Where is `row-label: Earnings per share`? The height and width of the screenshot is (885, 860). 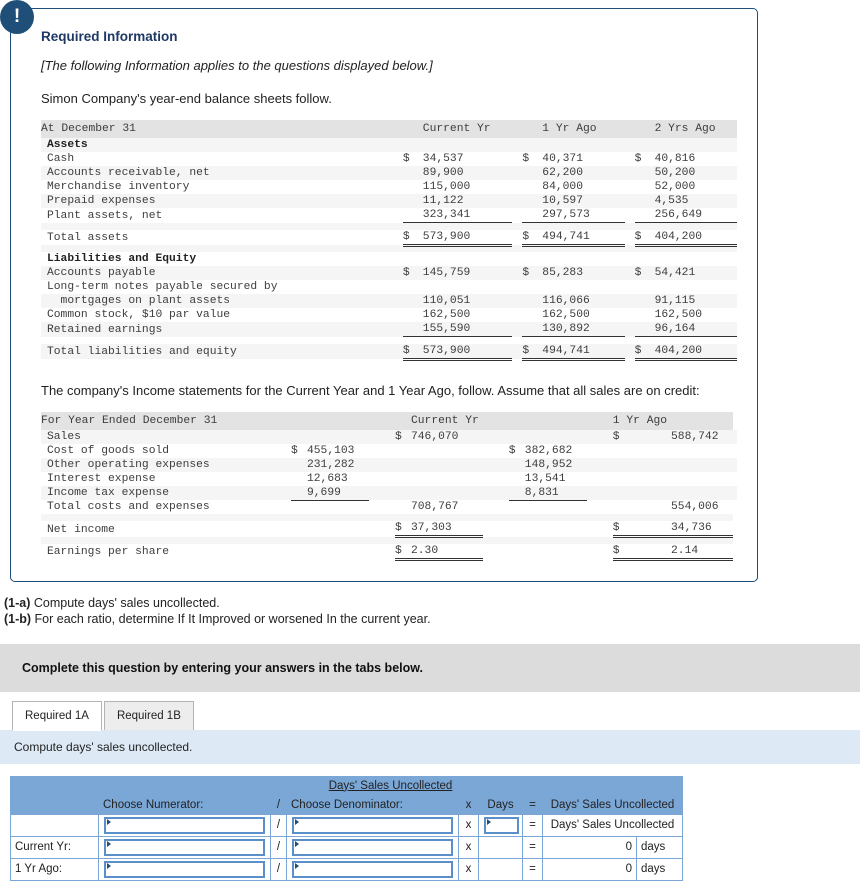
row-label: Earnings per share is located at coordinates (166, 551).